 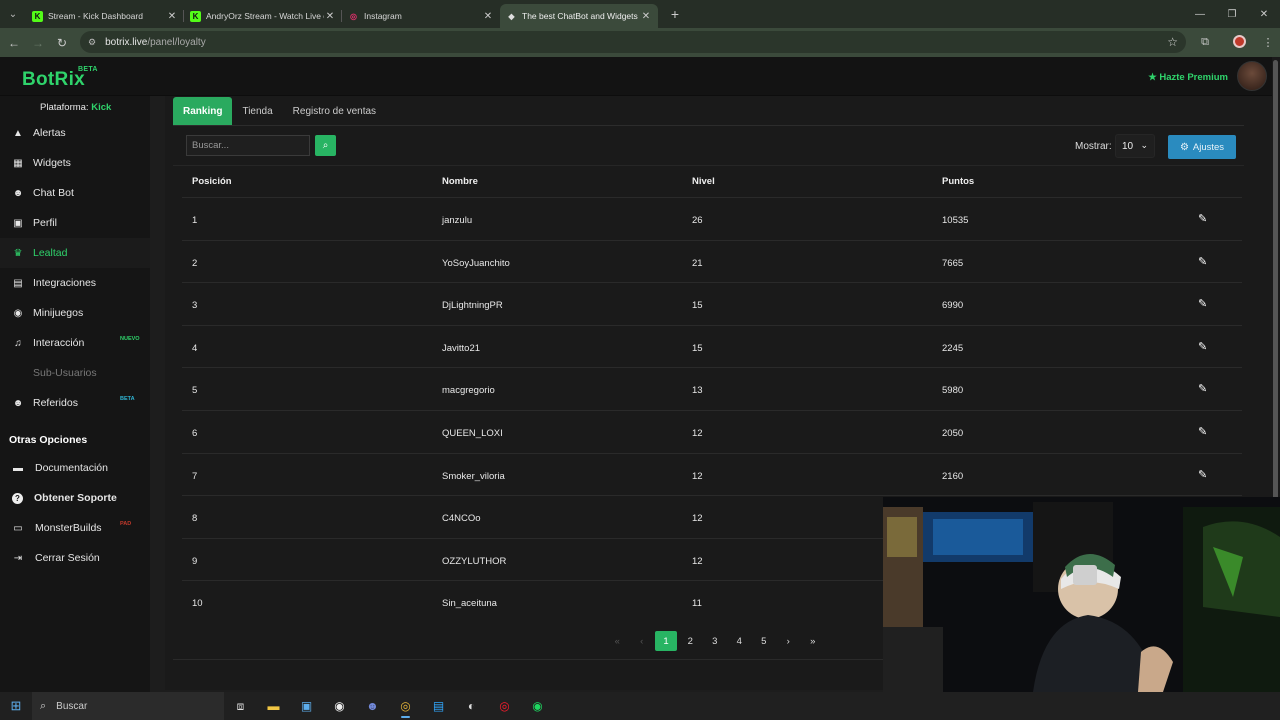 What do you see at coordinates (438, 706) in the screenshot?
I see `photoshop-icon: ▤` at bounding box center [438, 706].